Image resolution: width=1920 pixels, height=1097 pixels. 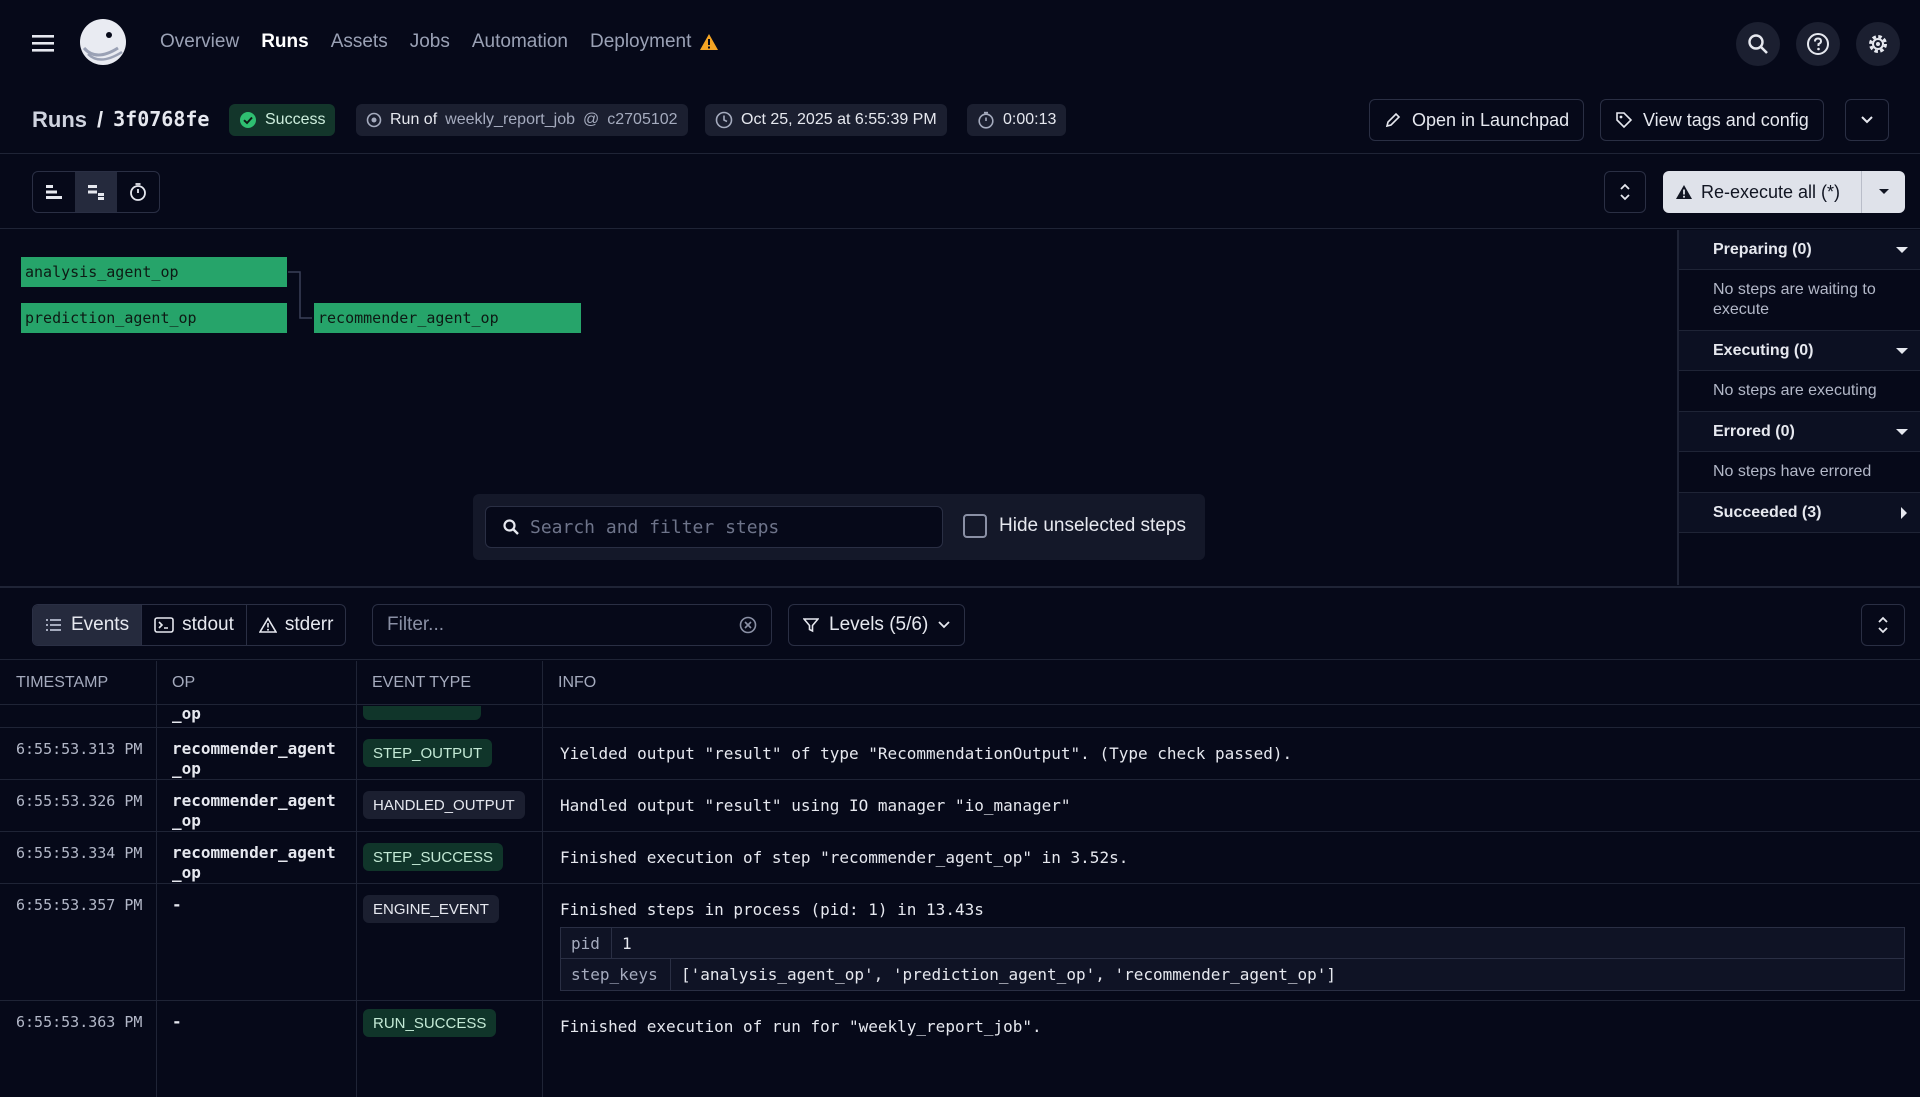 I want to click on more-actions-button, so click(x=1867, y=120).